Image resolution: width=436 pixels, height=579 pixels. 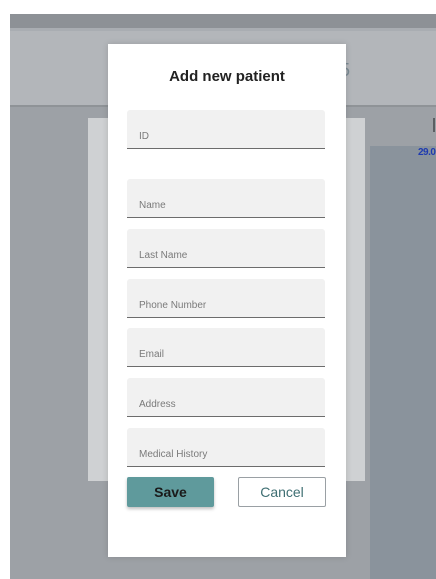 What do you see at coordinates (434, 125) in the screenshot?
I see `backdrop-marker` at bounding box center [434, 125].